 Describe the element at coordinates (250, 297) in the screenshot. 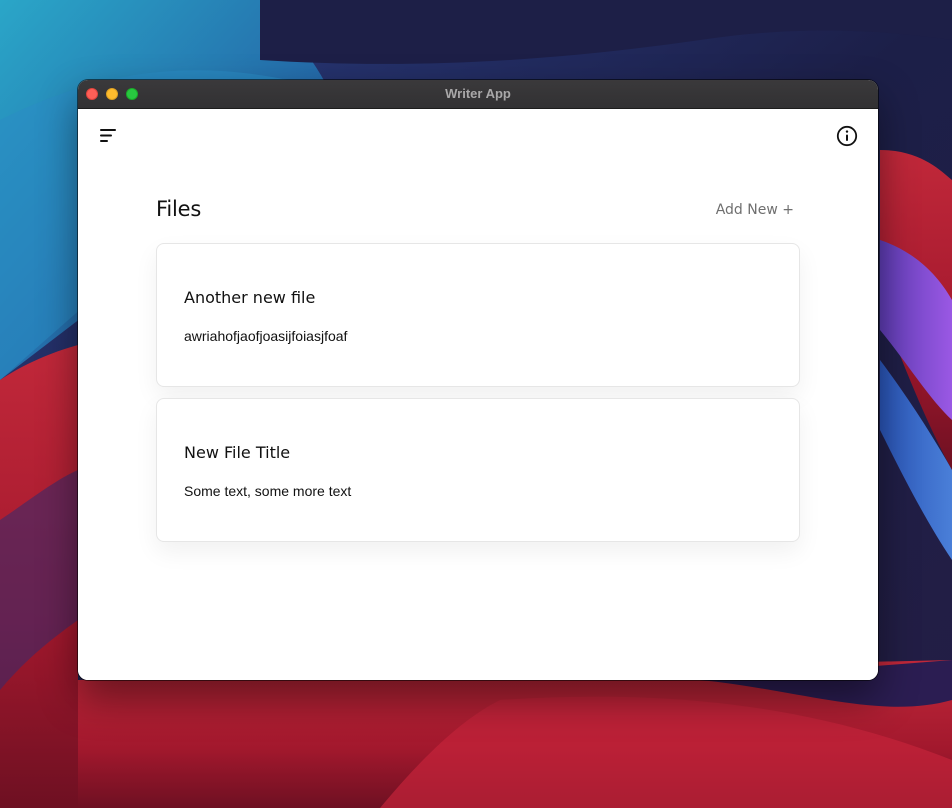

I see `file-title: Another new file` at that location.